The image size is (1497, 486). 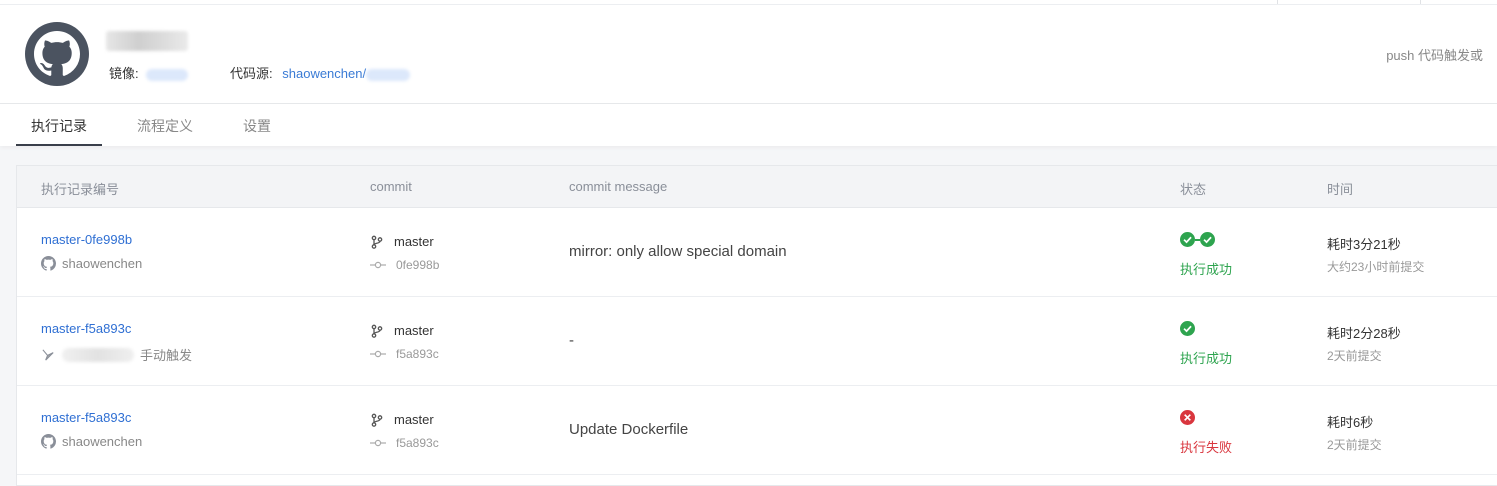 What do you see at coordinates (757, 187) in the screenshot?
I see `table-header: 执行记录编号 commit commit message 状态 时间` at bounding box center [757, 187].